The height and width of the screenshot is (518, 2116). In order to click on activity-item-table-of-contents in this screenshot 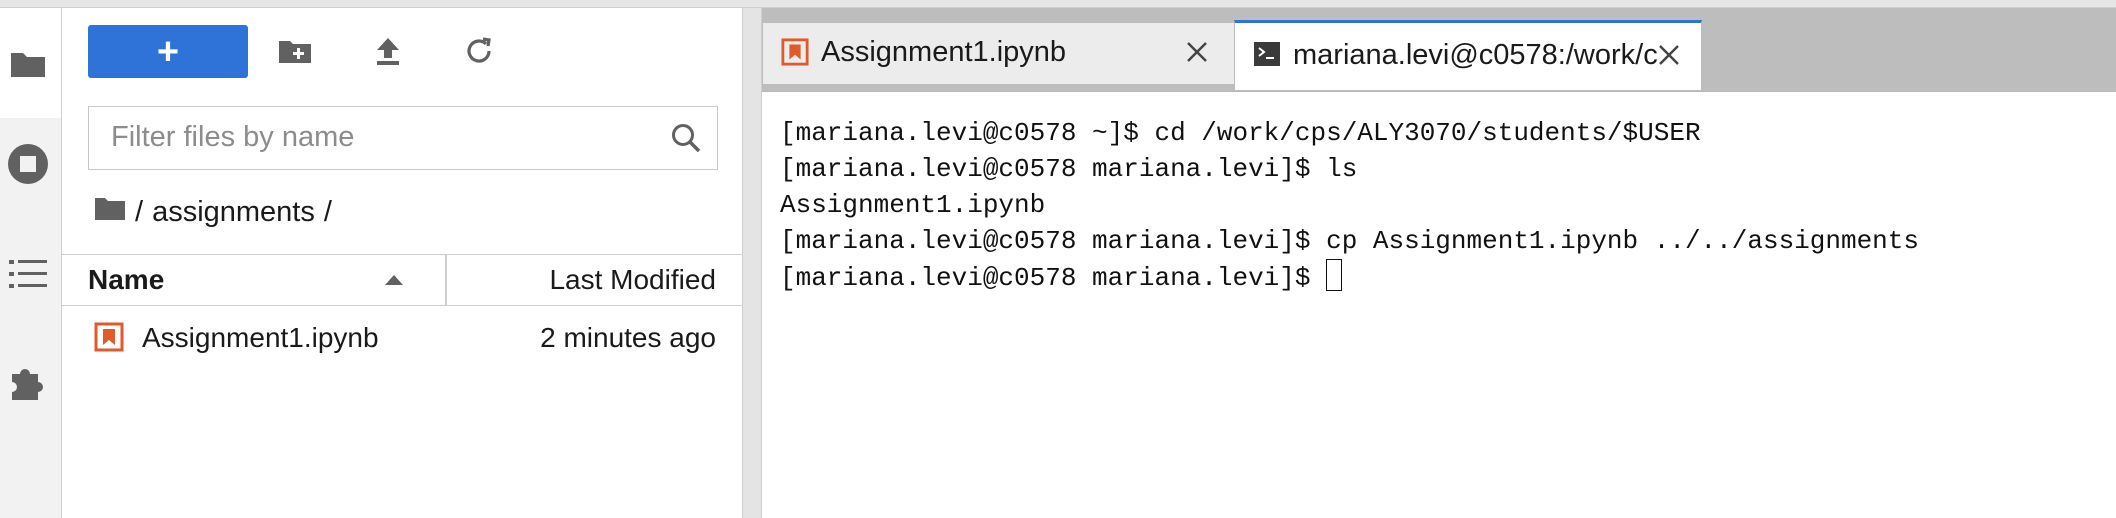, I will do `click(30, 283)`.